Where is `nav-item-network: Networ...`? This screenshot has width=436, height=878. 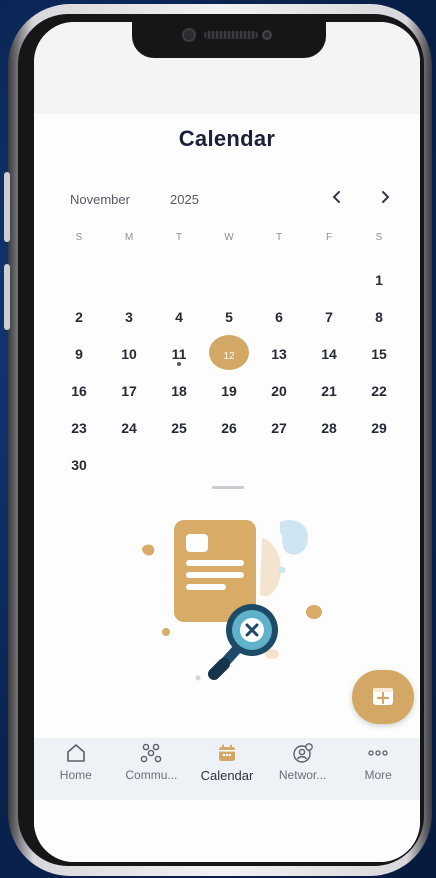
nav-item-network: Networ... is located at coordinates (303, 769).